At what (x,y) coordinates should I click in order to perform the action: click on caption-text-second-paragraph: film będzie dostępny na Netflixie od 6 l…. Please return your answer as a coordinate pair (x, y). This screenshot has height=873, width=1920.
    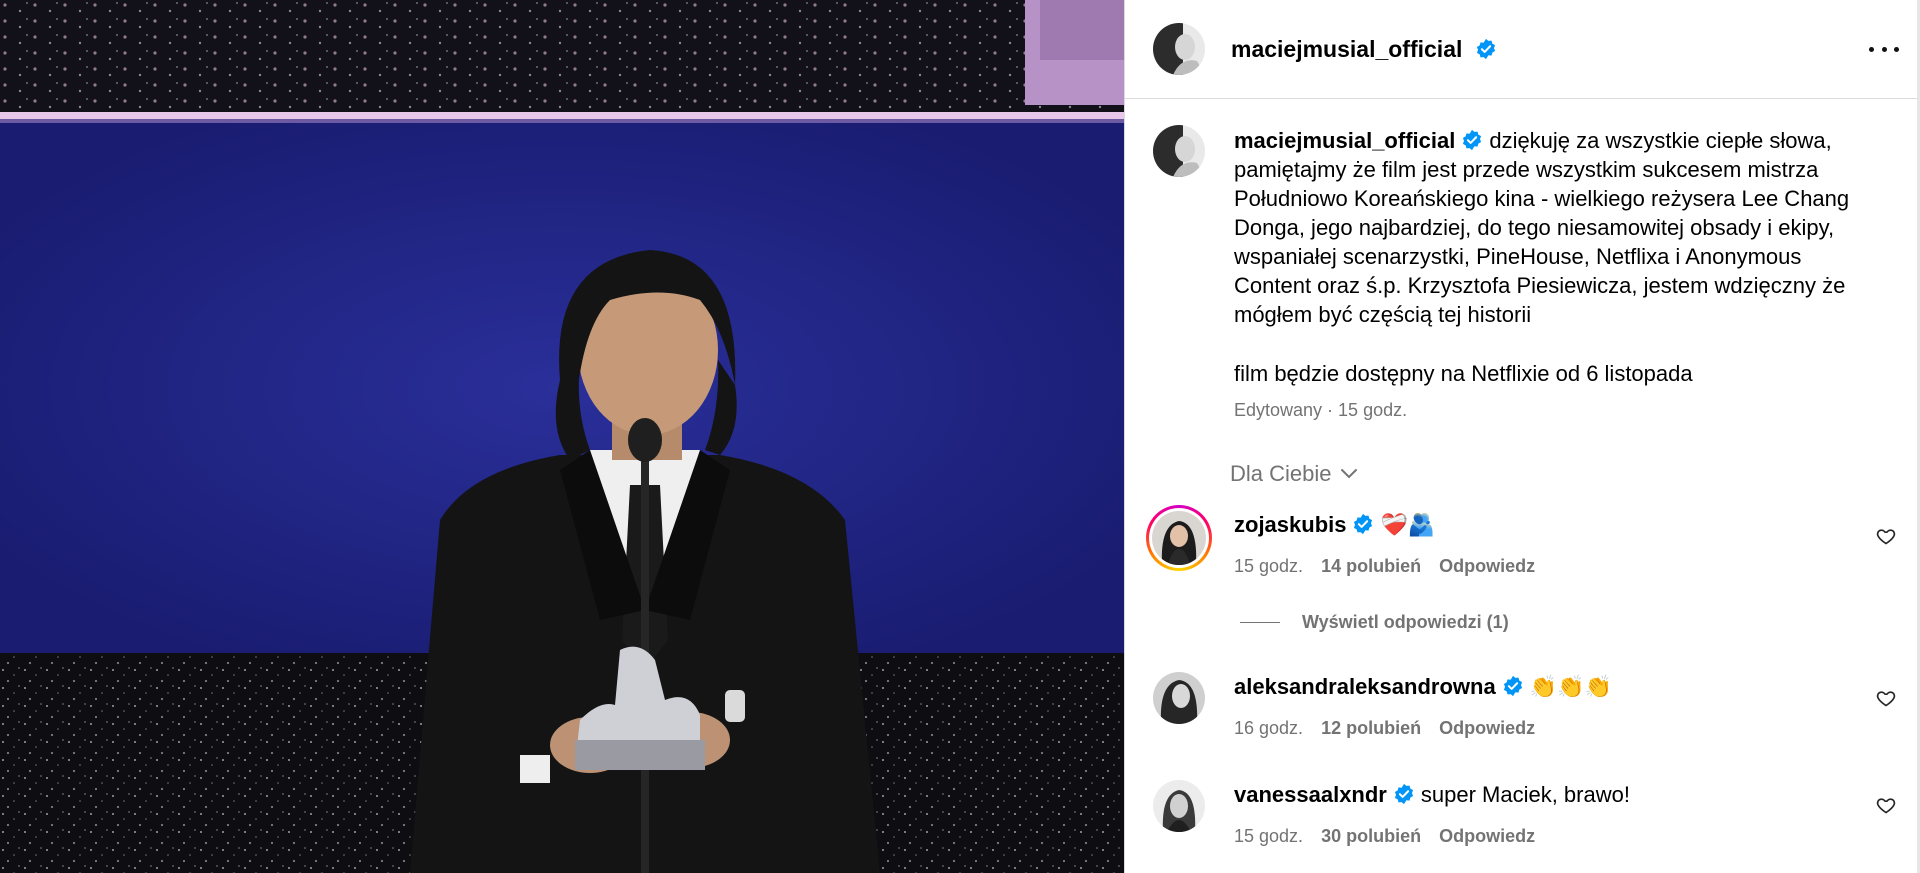
    Looking at the image, I should click on (1463, 373).